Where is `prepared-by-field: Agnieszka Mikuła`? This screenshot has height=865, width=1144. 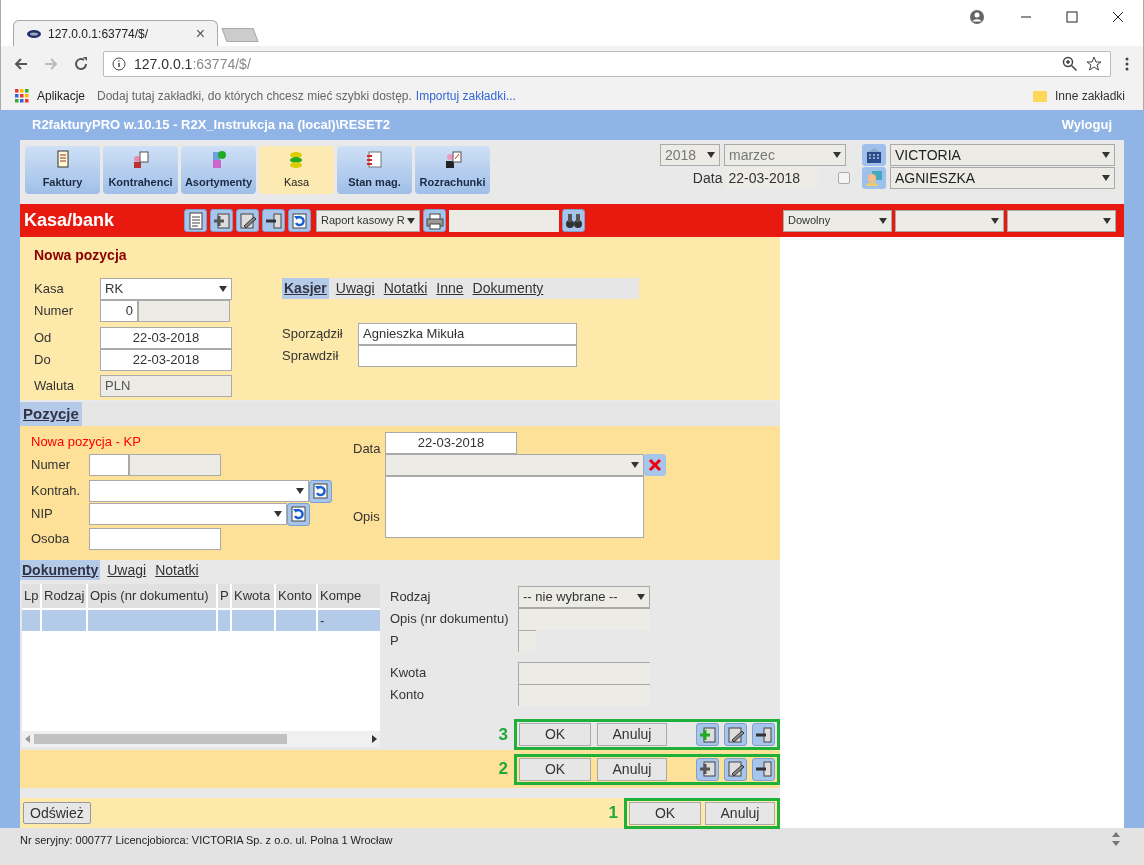 prepared-by-field: Agnieszka Mikuła is located at coordinates (467, 334).